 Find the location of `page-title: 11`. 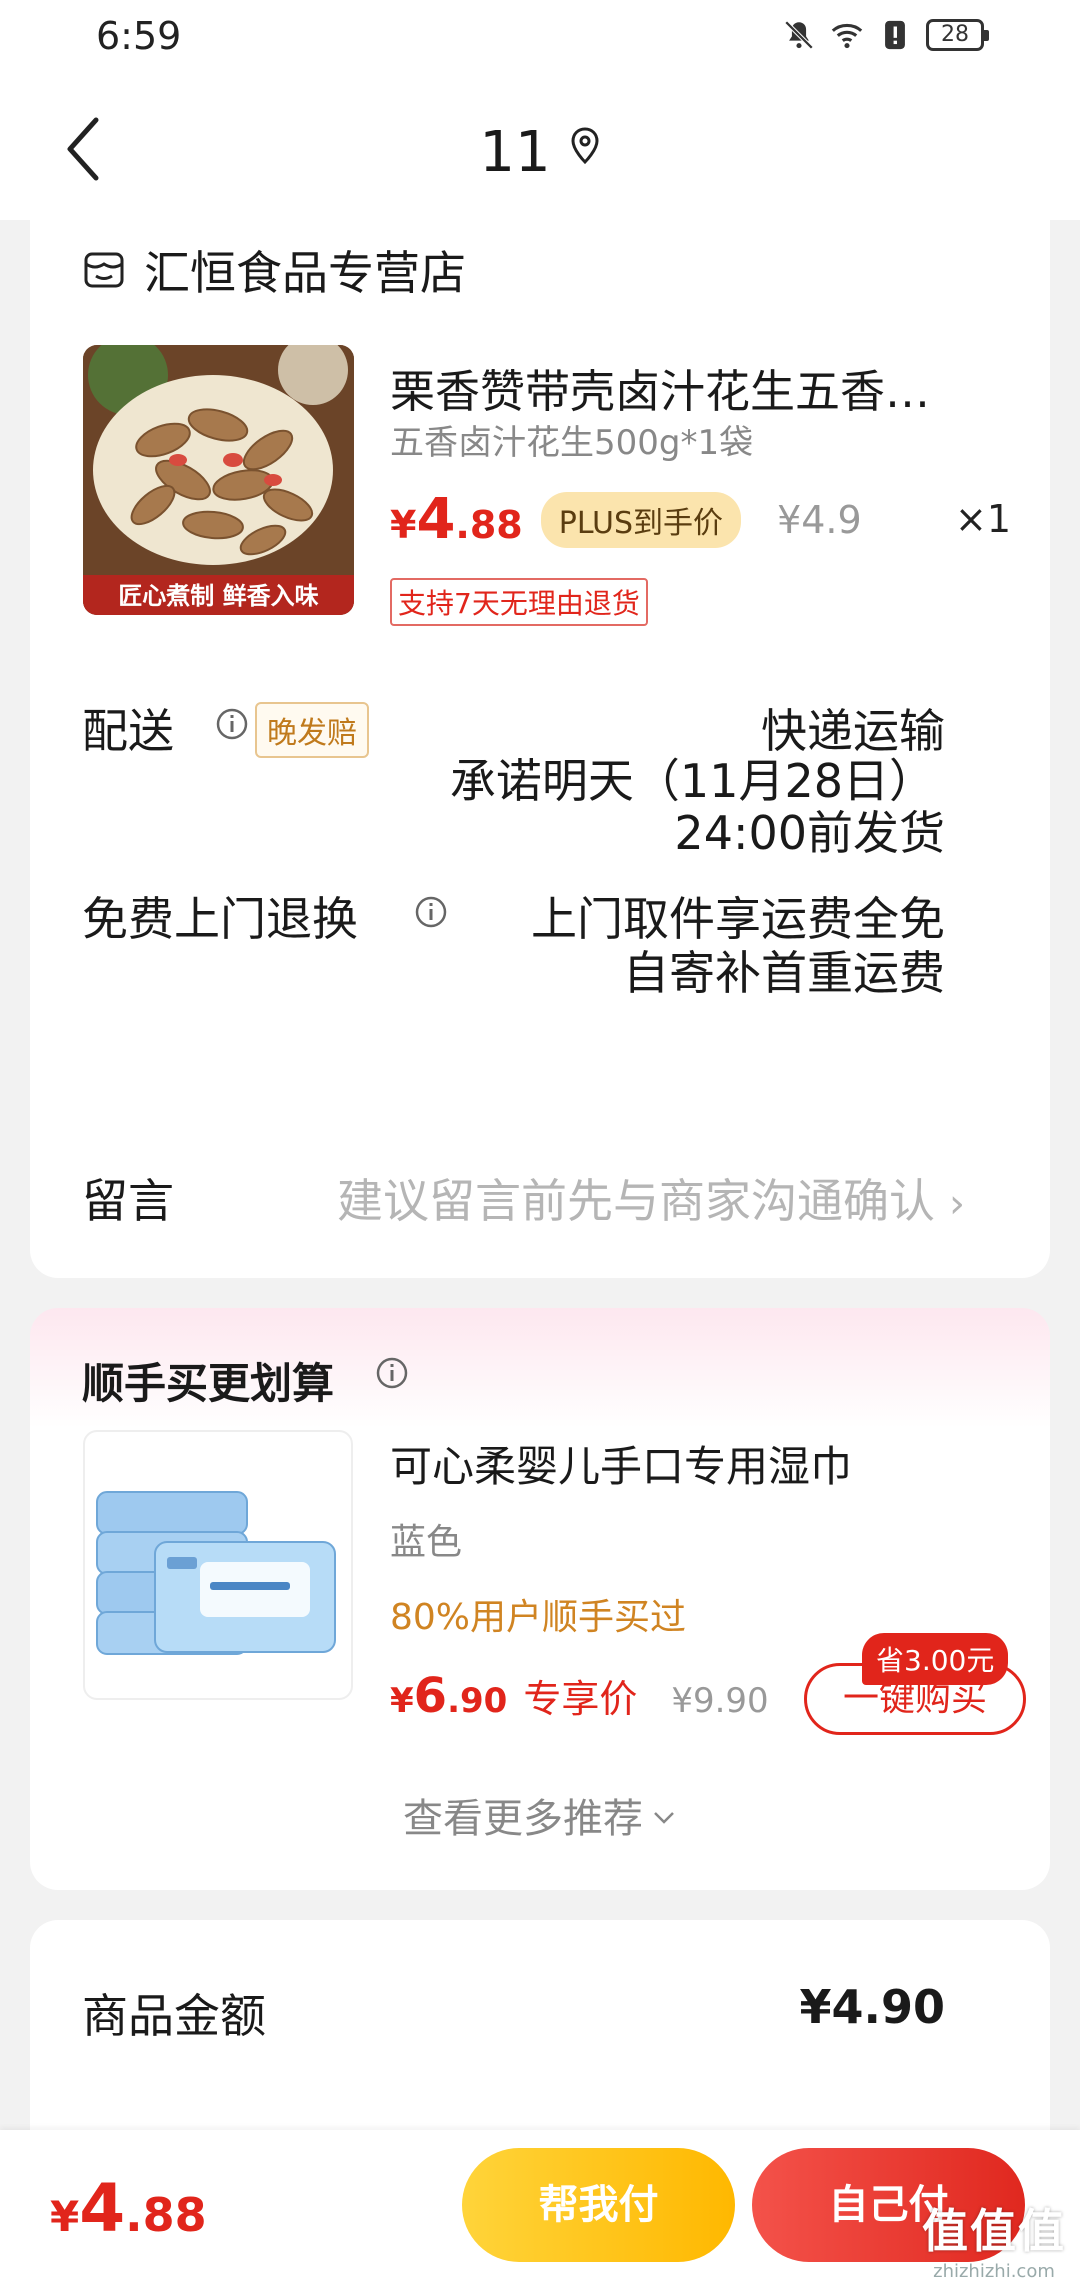

page-title: 11 is located at coordinates (540, 152).